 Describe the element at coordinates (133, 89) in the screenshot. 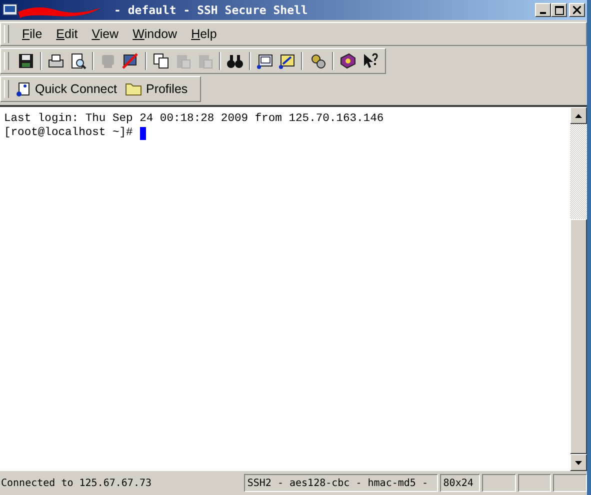

I see `folder-icon` at that location.